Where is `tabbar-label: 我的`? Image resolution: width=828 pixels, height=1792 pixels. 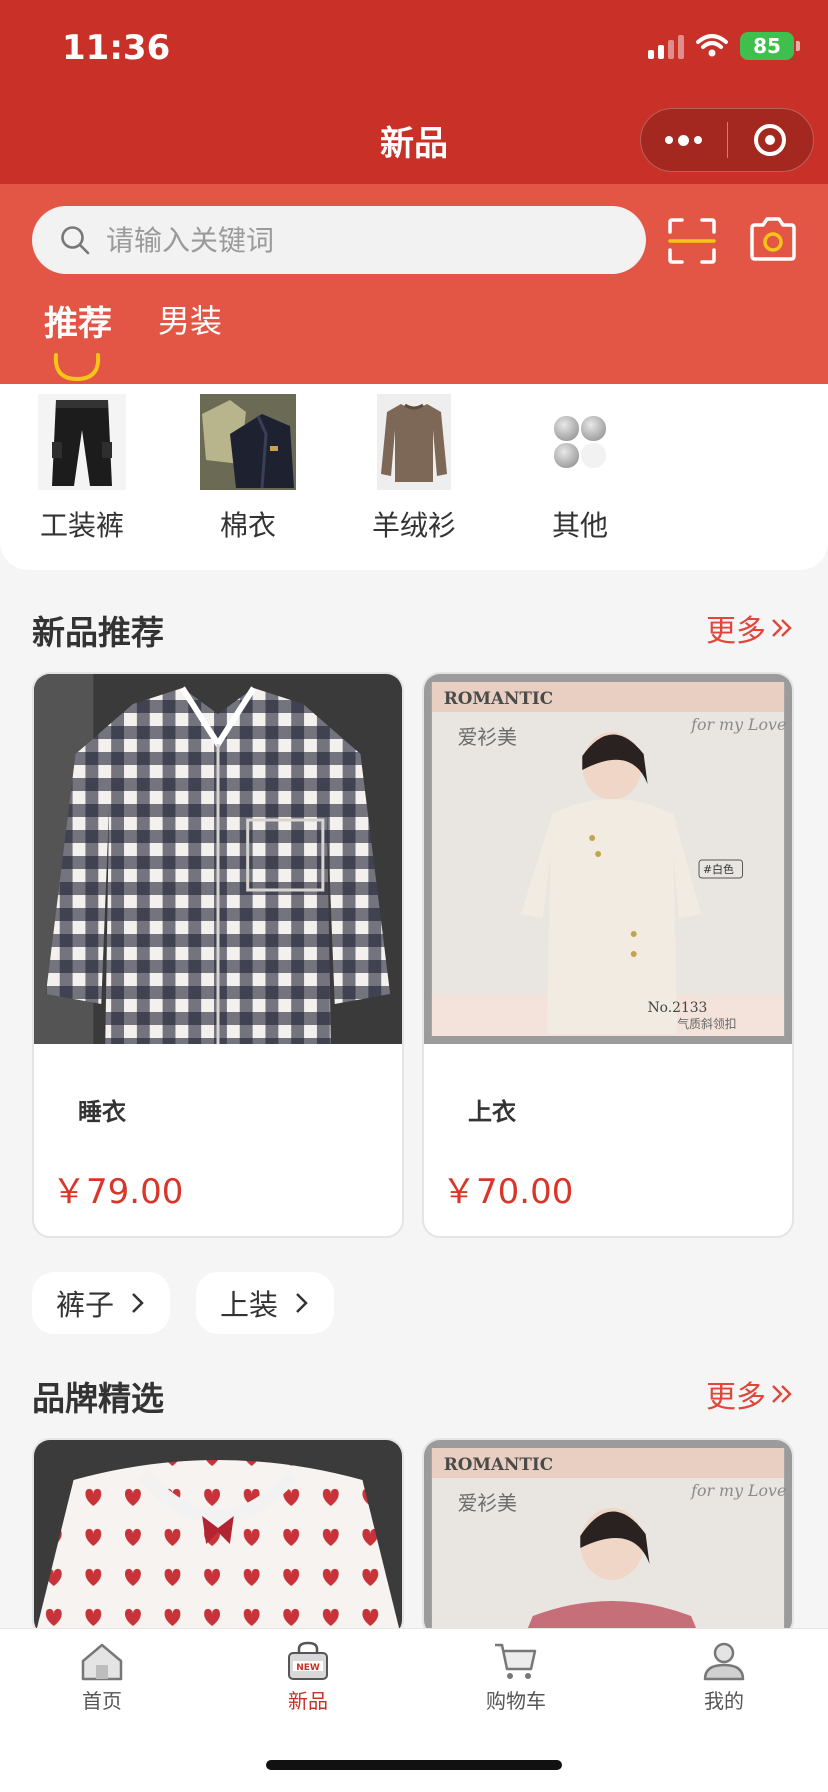
tabbar-label: 我的 is located at coordinates (724, 1701).